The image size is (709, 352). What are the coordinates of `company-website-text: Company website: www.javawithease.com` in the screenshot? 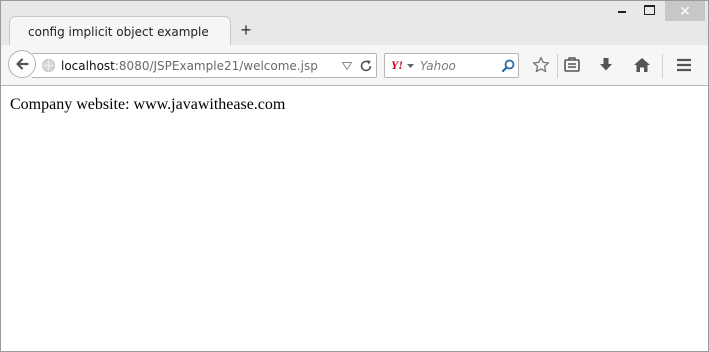 It's located at (148, 104).